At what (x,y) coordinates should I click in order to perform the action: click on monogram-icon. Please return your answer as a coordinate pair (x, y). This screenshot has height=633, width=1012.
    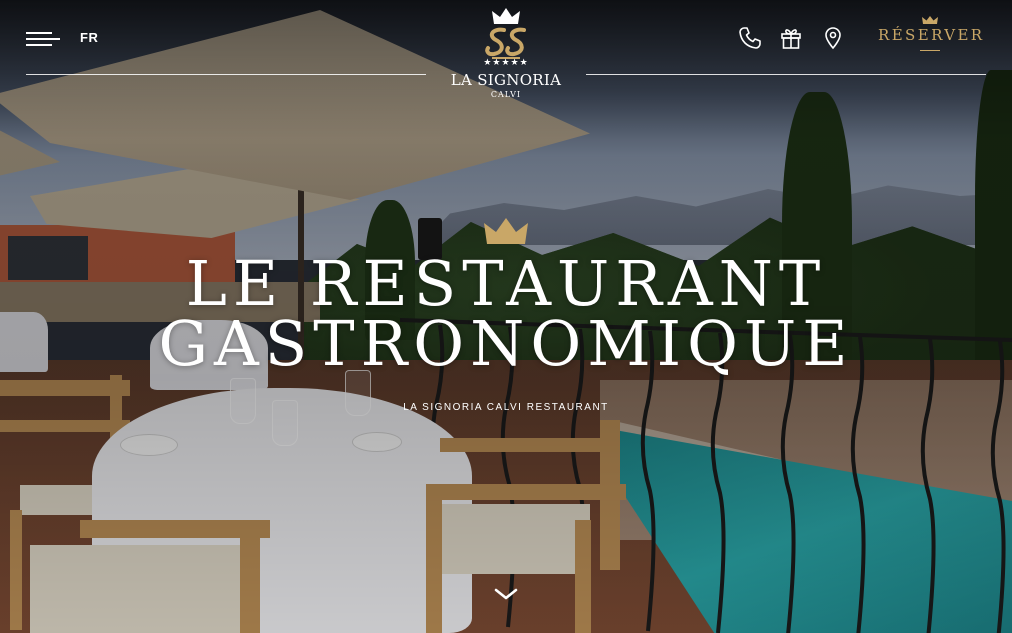
    Looking at the image, I should click on (505, 43).